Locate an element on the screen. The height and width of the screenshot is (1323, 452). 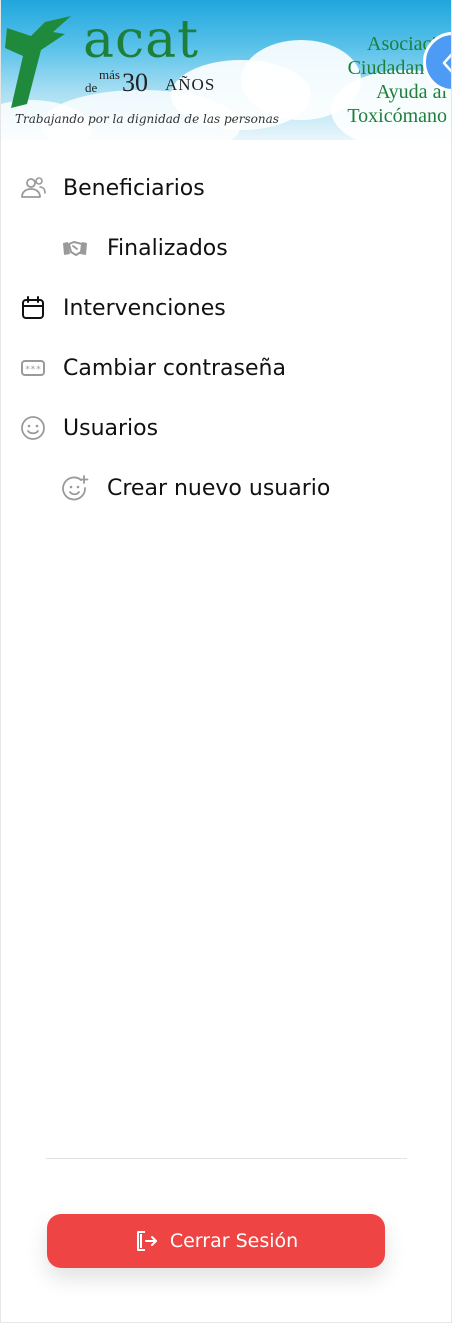
menu-item-label: Intervenciones is located at coordinates (144, 308).